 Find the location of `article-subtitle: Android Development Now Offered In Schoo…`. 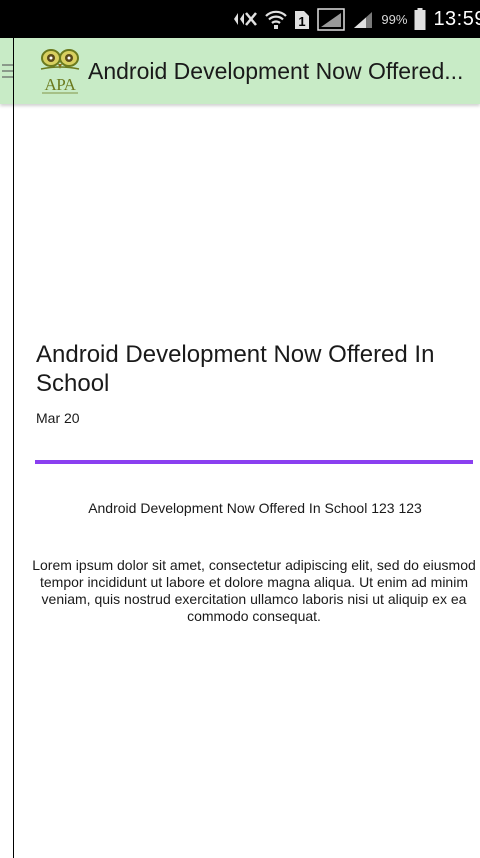

article-subtitle: Android Development Now Offered In Schoo… is located at coordinates (255, 508).